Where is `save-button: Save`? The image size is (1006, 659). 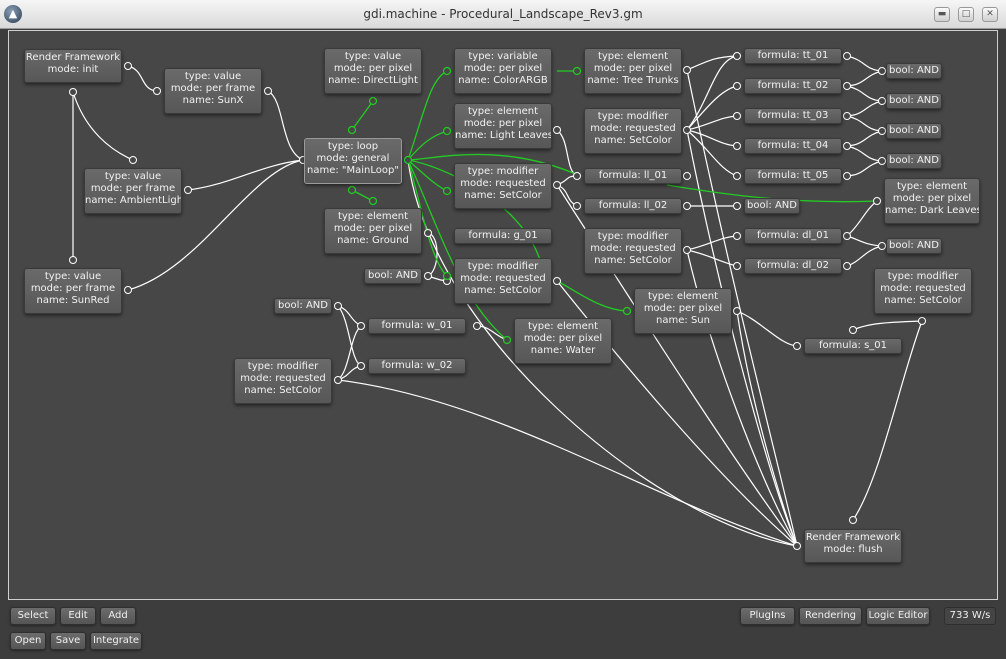
save-button: Save is located at coordinates (68, 641).